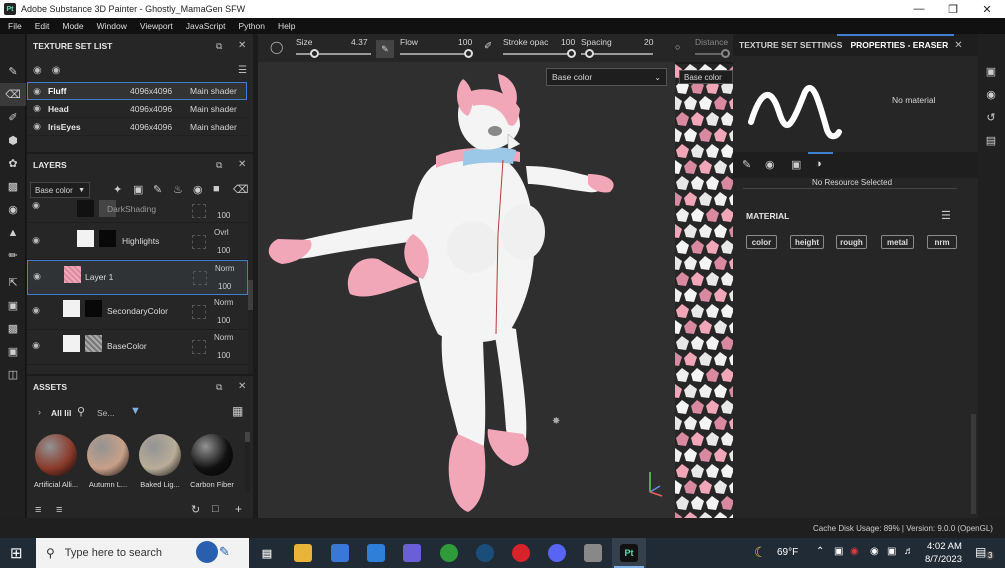  What do you see at coordinates (434, 54) in the screenshot?
I see `flow-slider` at bounding box center [434, 54].